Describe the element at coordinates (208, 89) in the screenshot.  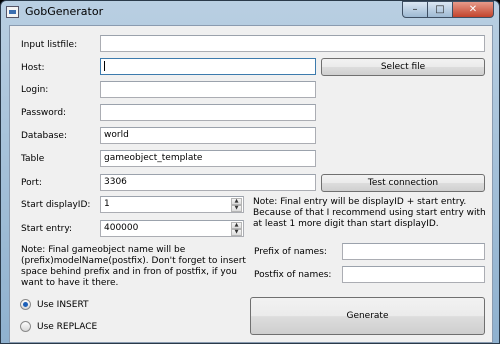
I see `login-field` at that location.